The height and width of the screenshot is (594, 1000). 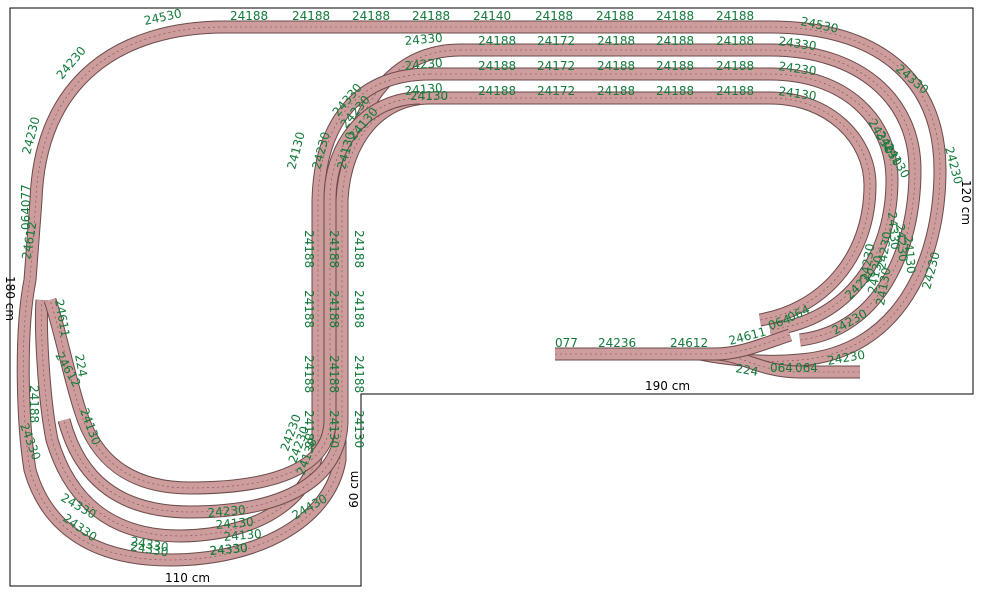 I want to click on label-loop2-side-3: 24188, so click(x=334, y=374).